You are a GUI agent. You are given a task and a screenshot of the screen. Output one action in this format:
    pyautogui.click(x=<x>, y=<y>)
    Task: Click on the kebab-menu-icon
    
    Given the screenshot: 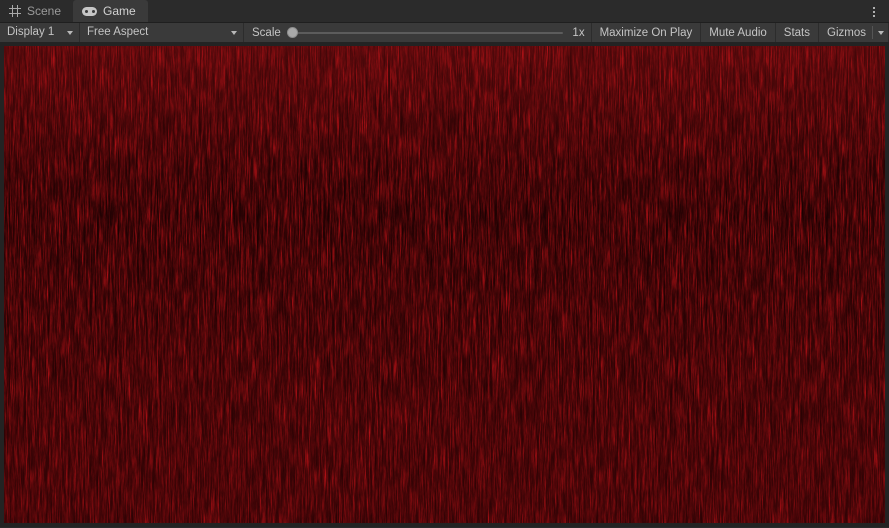 What is the action you would take?
    pyautogui.click(x=874, y=12)
    